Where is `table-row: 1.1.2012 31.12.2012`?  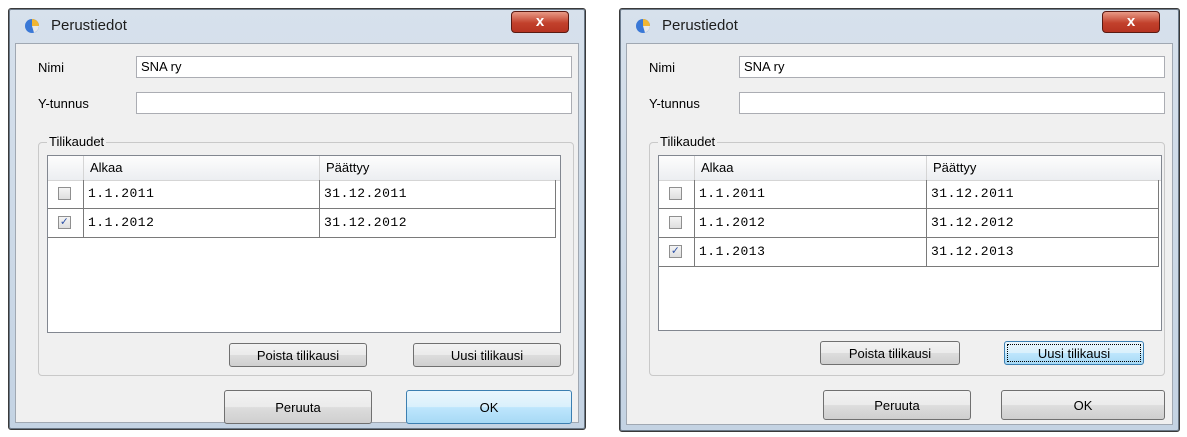
table-row: 1.1.2012 31.12.2012 is located at coordinates (909, 223).